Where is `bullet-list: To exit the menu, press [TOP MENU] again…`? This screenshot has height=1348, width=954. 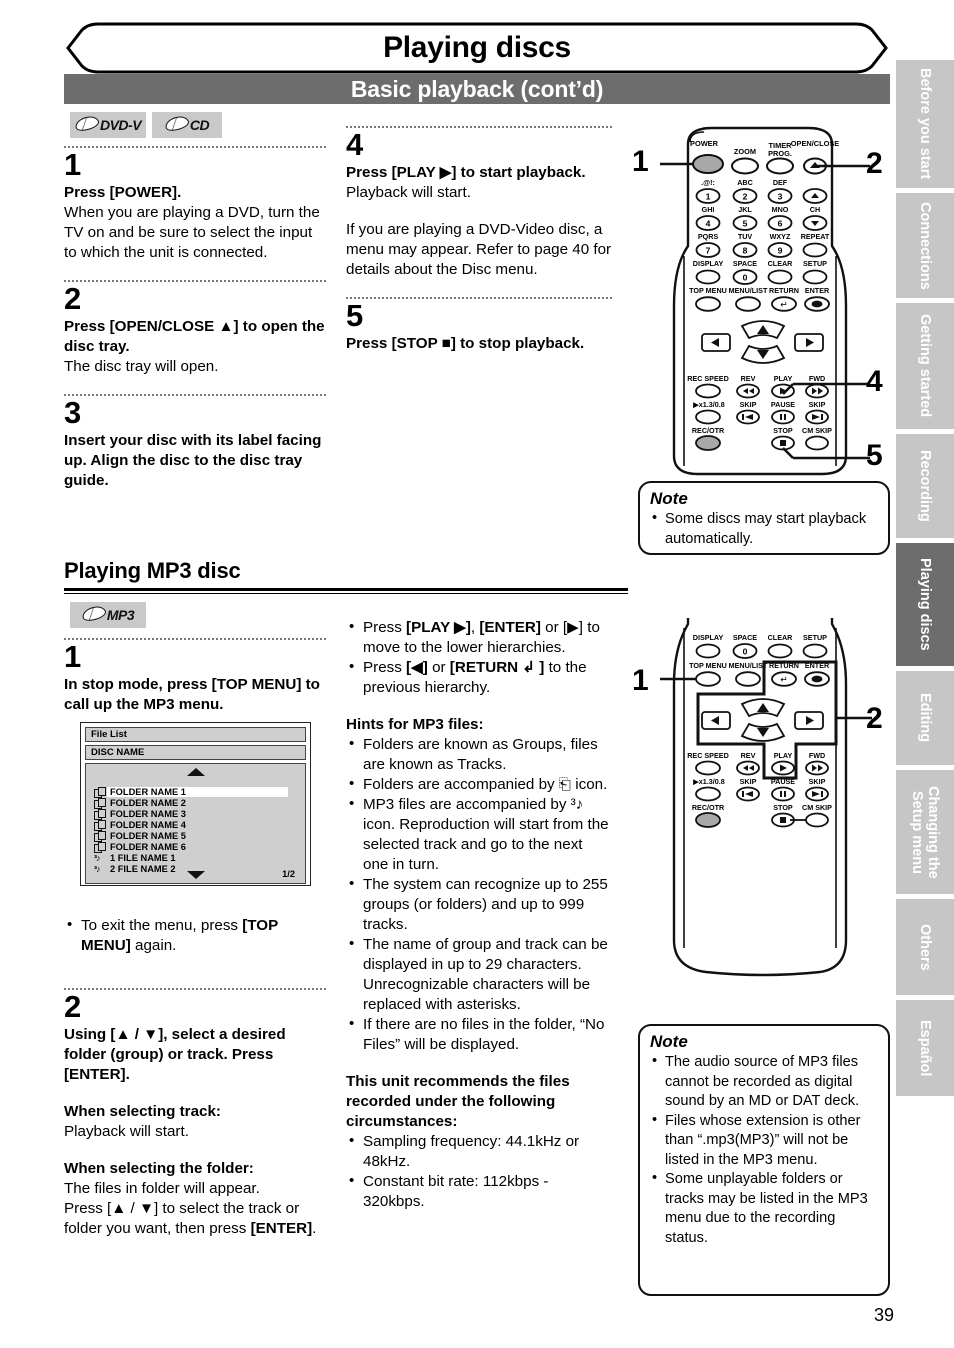 bullet-list: To exit the menu, press [TOP MENU] again… is located at coordinates (195, 935).